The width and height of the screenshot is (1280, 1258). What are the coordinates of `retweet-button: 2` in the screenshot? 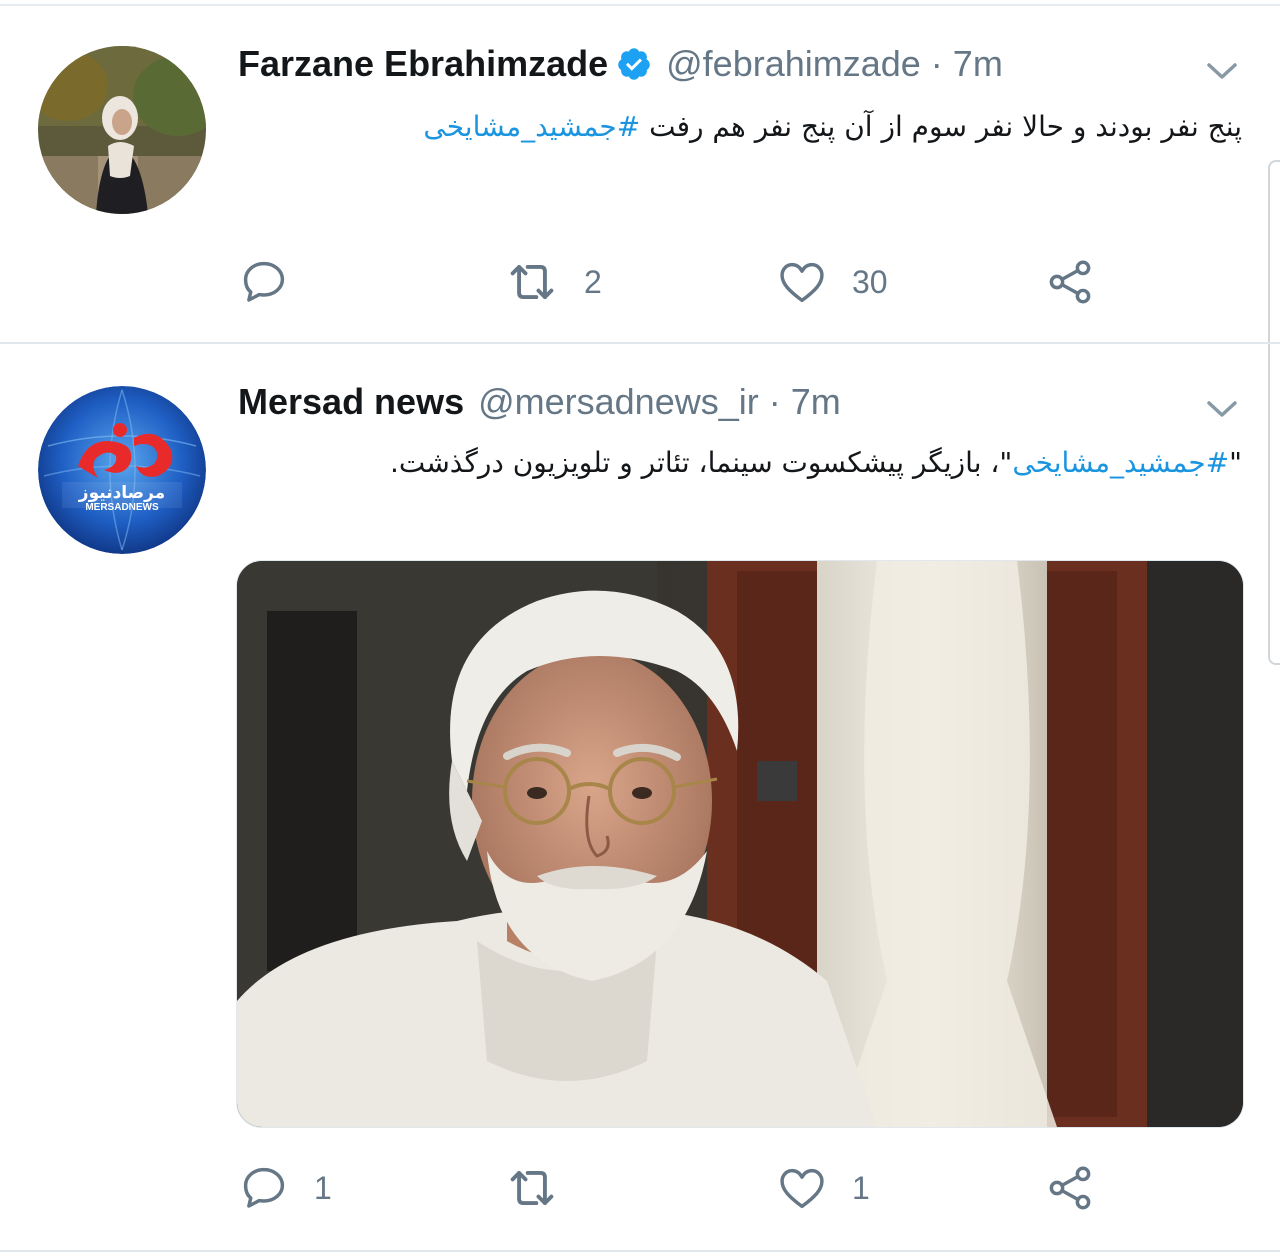 It's located at (553, 282).